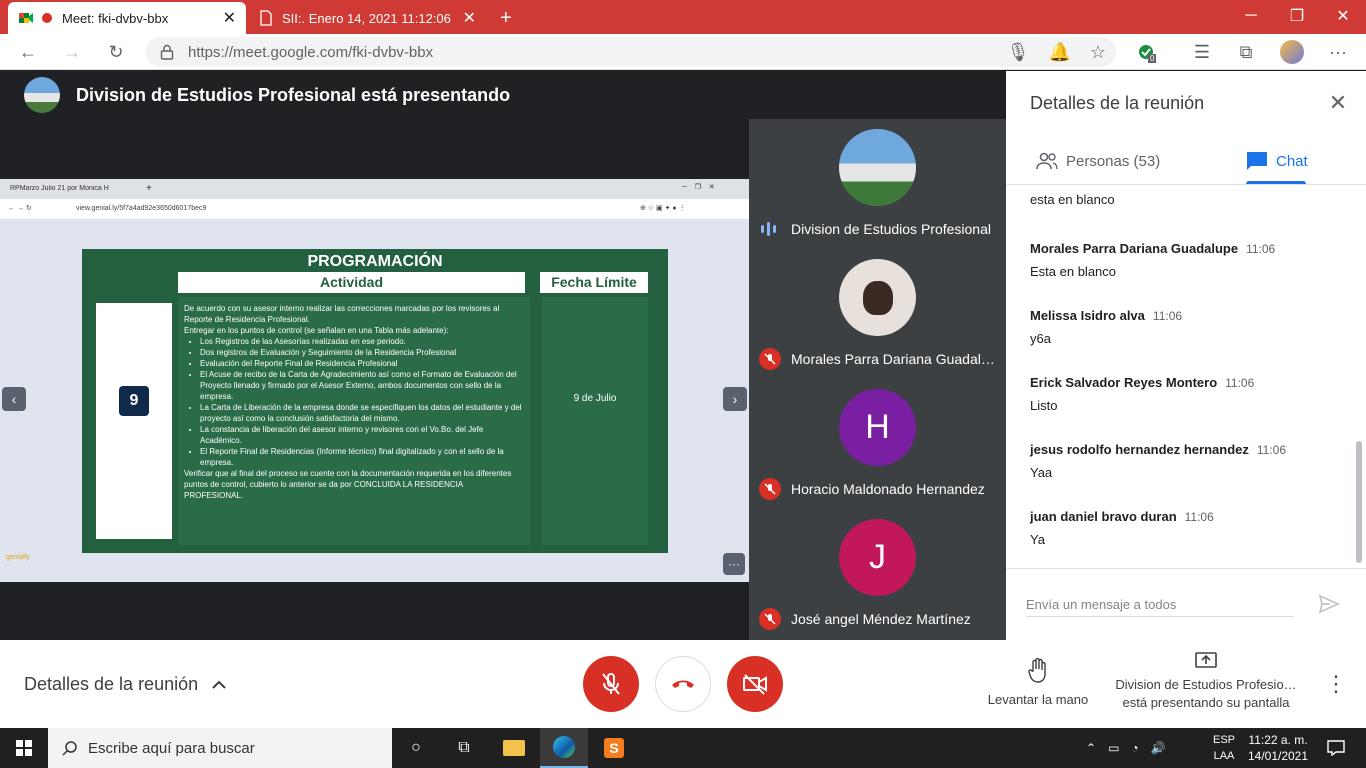  Describe the element at coordinates (1297, 16) in the screenshot. I see `restore-icon: ❐` at that location.